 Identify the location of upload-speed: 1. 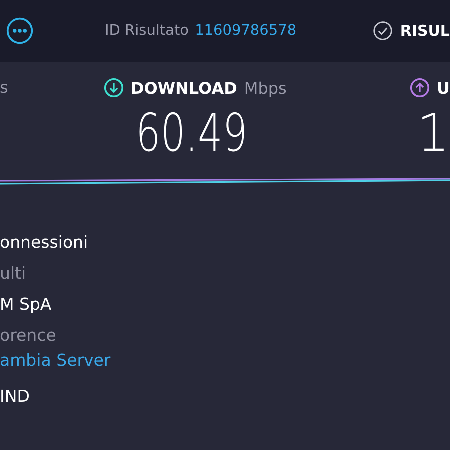
(433, 134).